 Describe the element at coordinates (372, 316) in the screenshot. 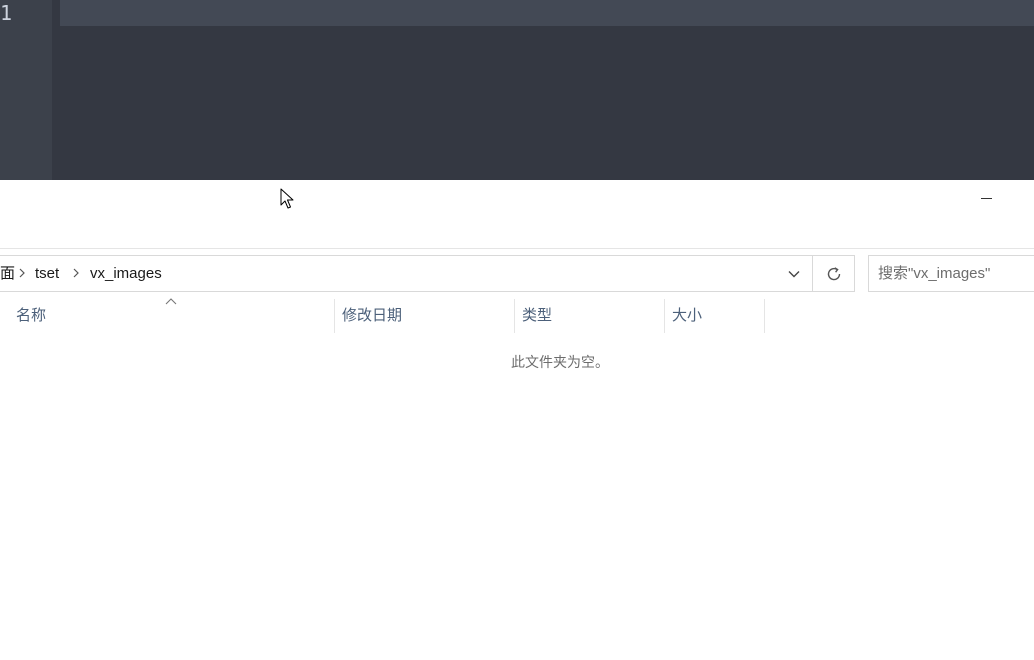

I see `column-header-modified: 修改日期` at that location.